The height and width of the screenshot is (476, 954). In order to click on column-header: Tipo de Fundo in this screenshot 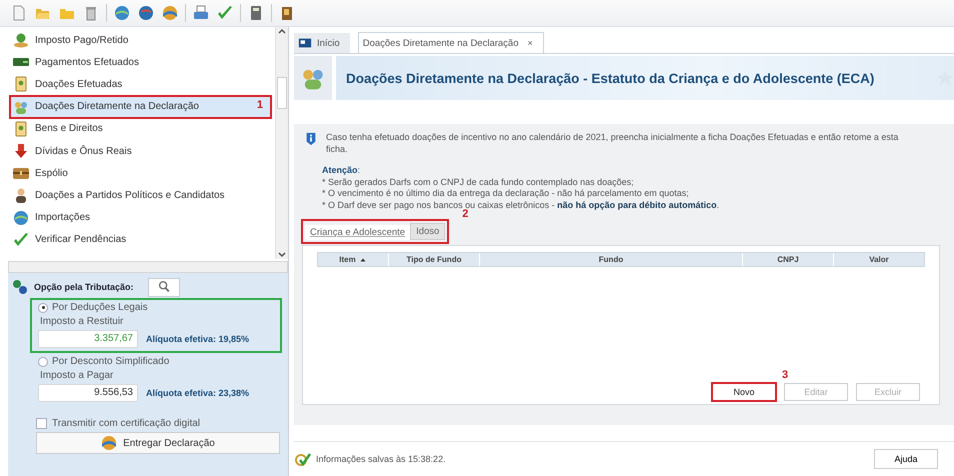, I will do `click(434, 259)`.